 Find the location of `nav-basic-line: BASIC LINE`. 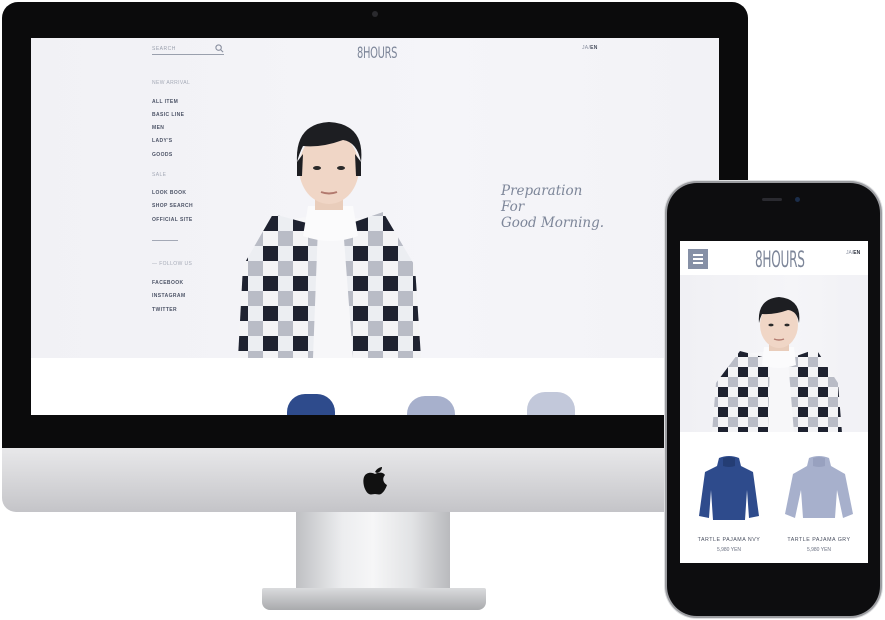

nav-basic-line: BASIC LINE is located at coordinates (168, 115).